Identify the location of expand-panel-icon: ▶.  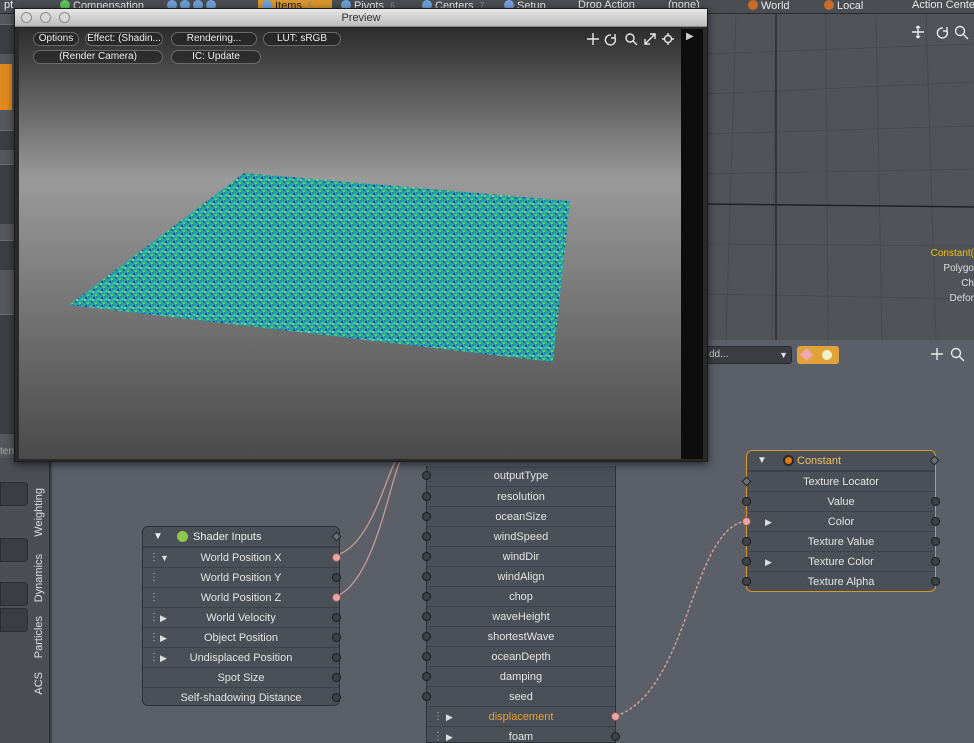
(690, 36).